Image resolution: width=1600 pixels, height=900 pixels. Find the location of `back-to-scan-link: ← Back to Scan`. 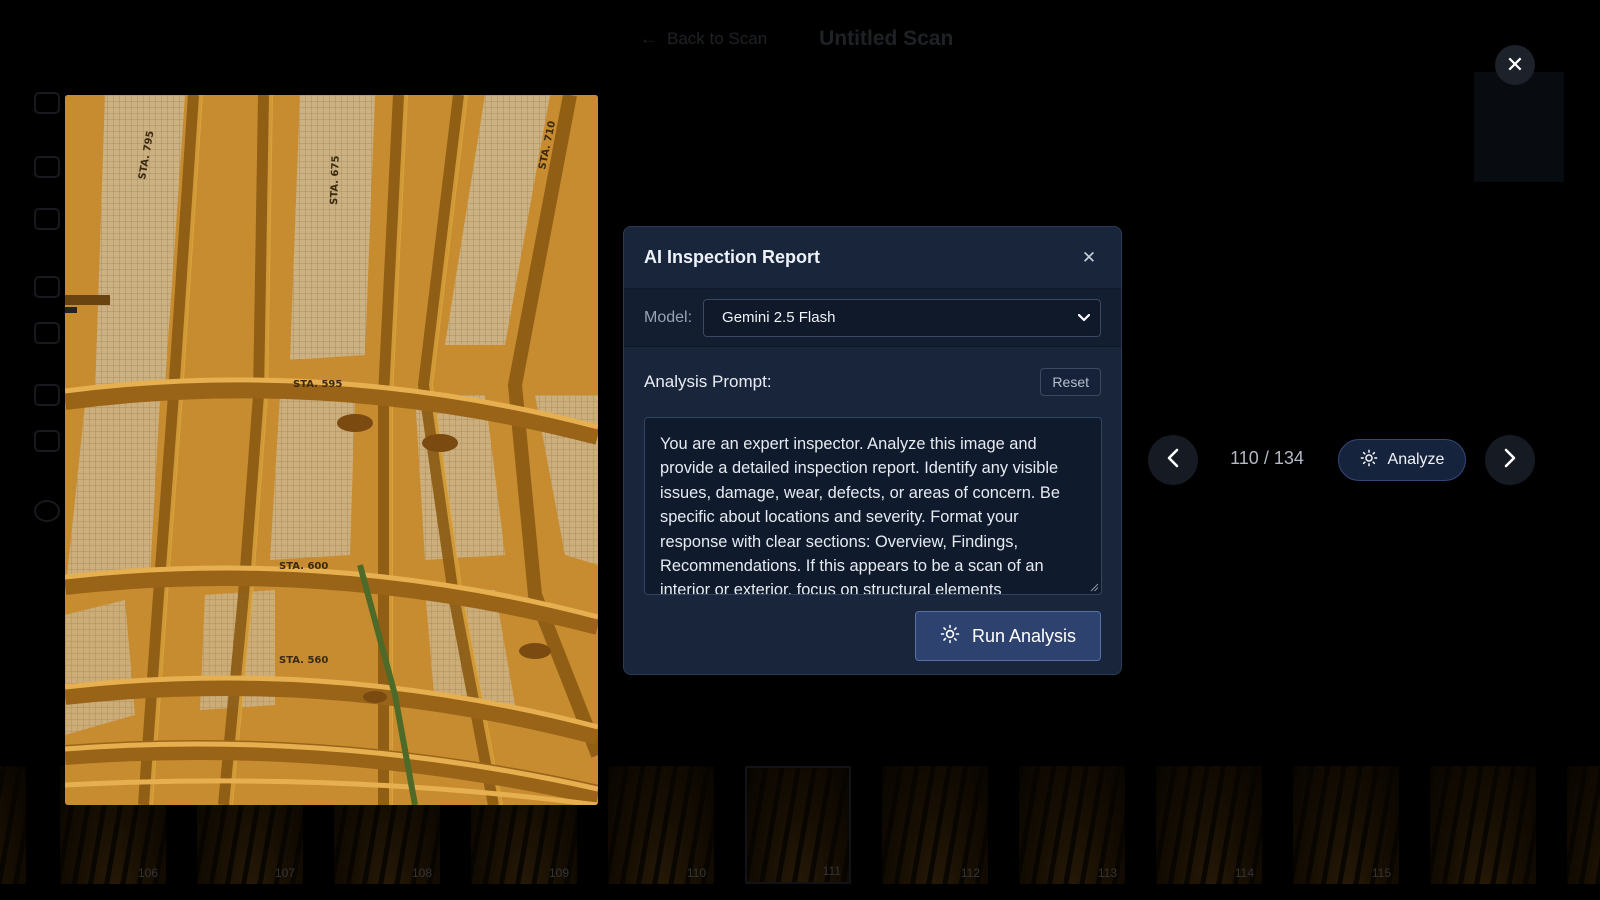

back-to-scan-link: ← Back to Scan is located at coordinates (703, 39).